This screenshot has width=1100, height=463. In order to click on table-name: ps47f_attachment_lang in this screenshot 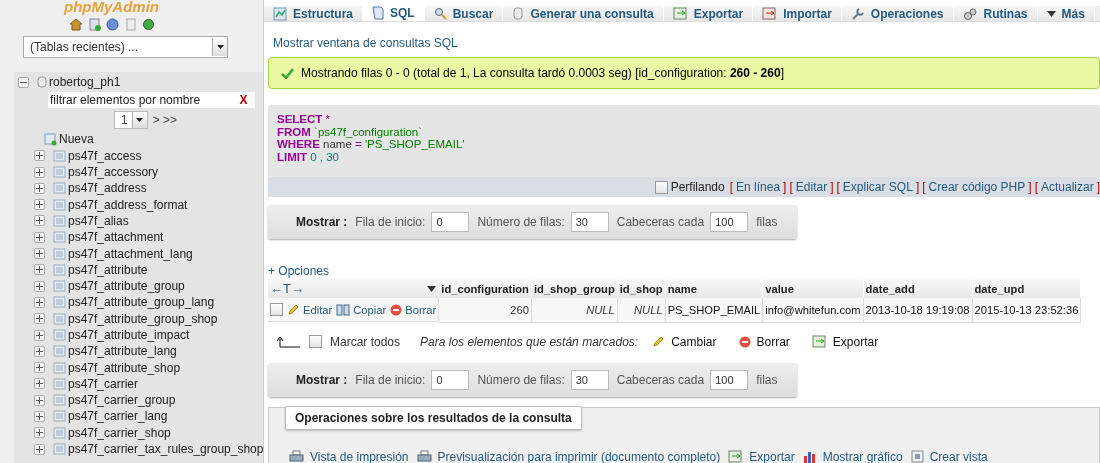, I will do `click(130, 253)`.